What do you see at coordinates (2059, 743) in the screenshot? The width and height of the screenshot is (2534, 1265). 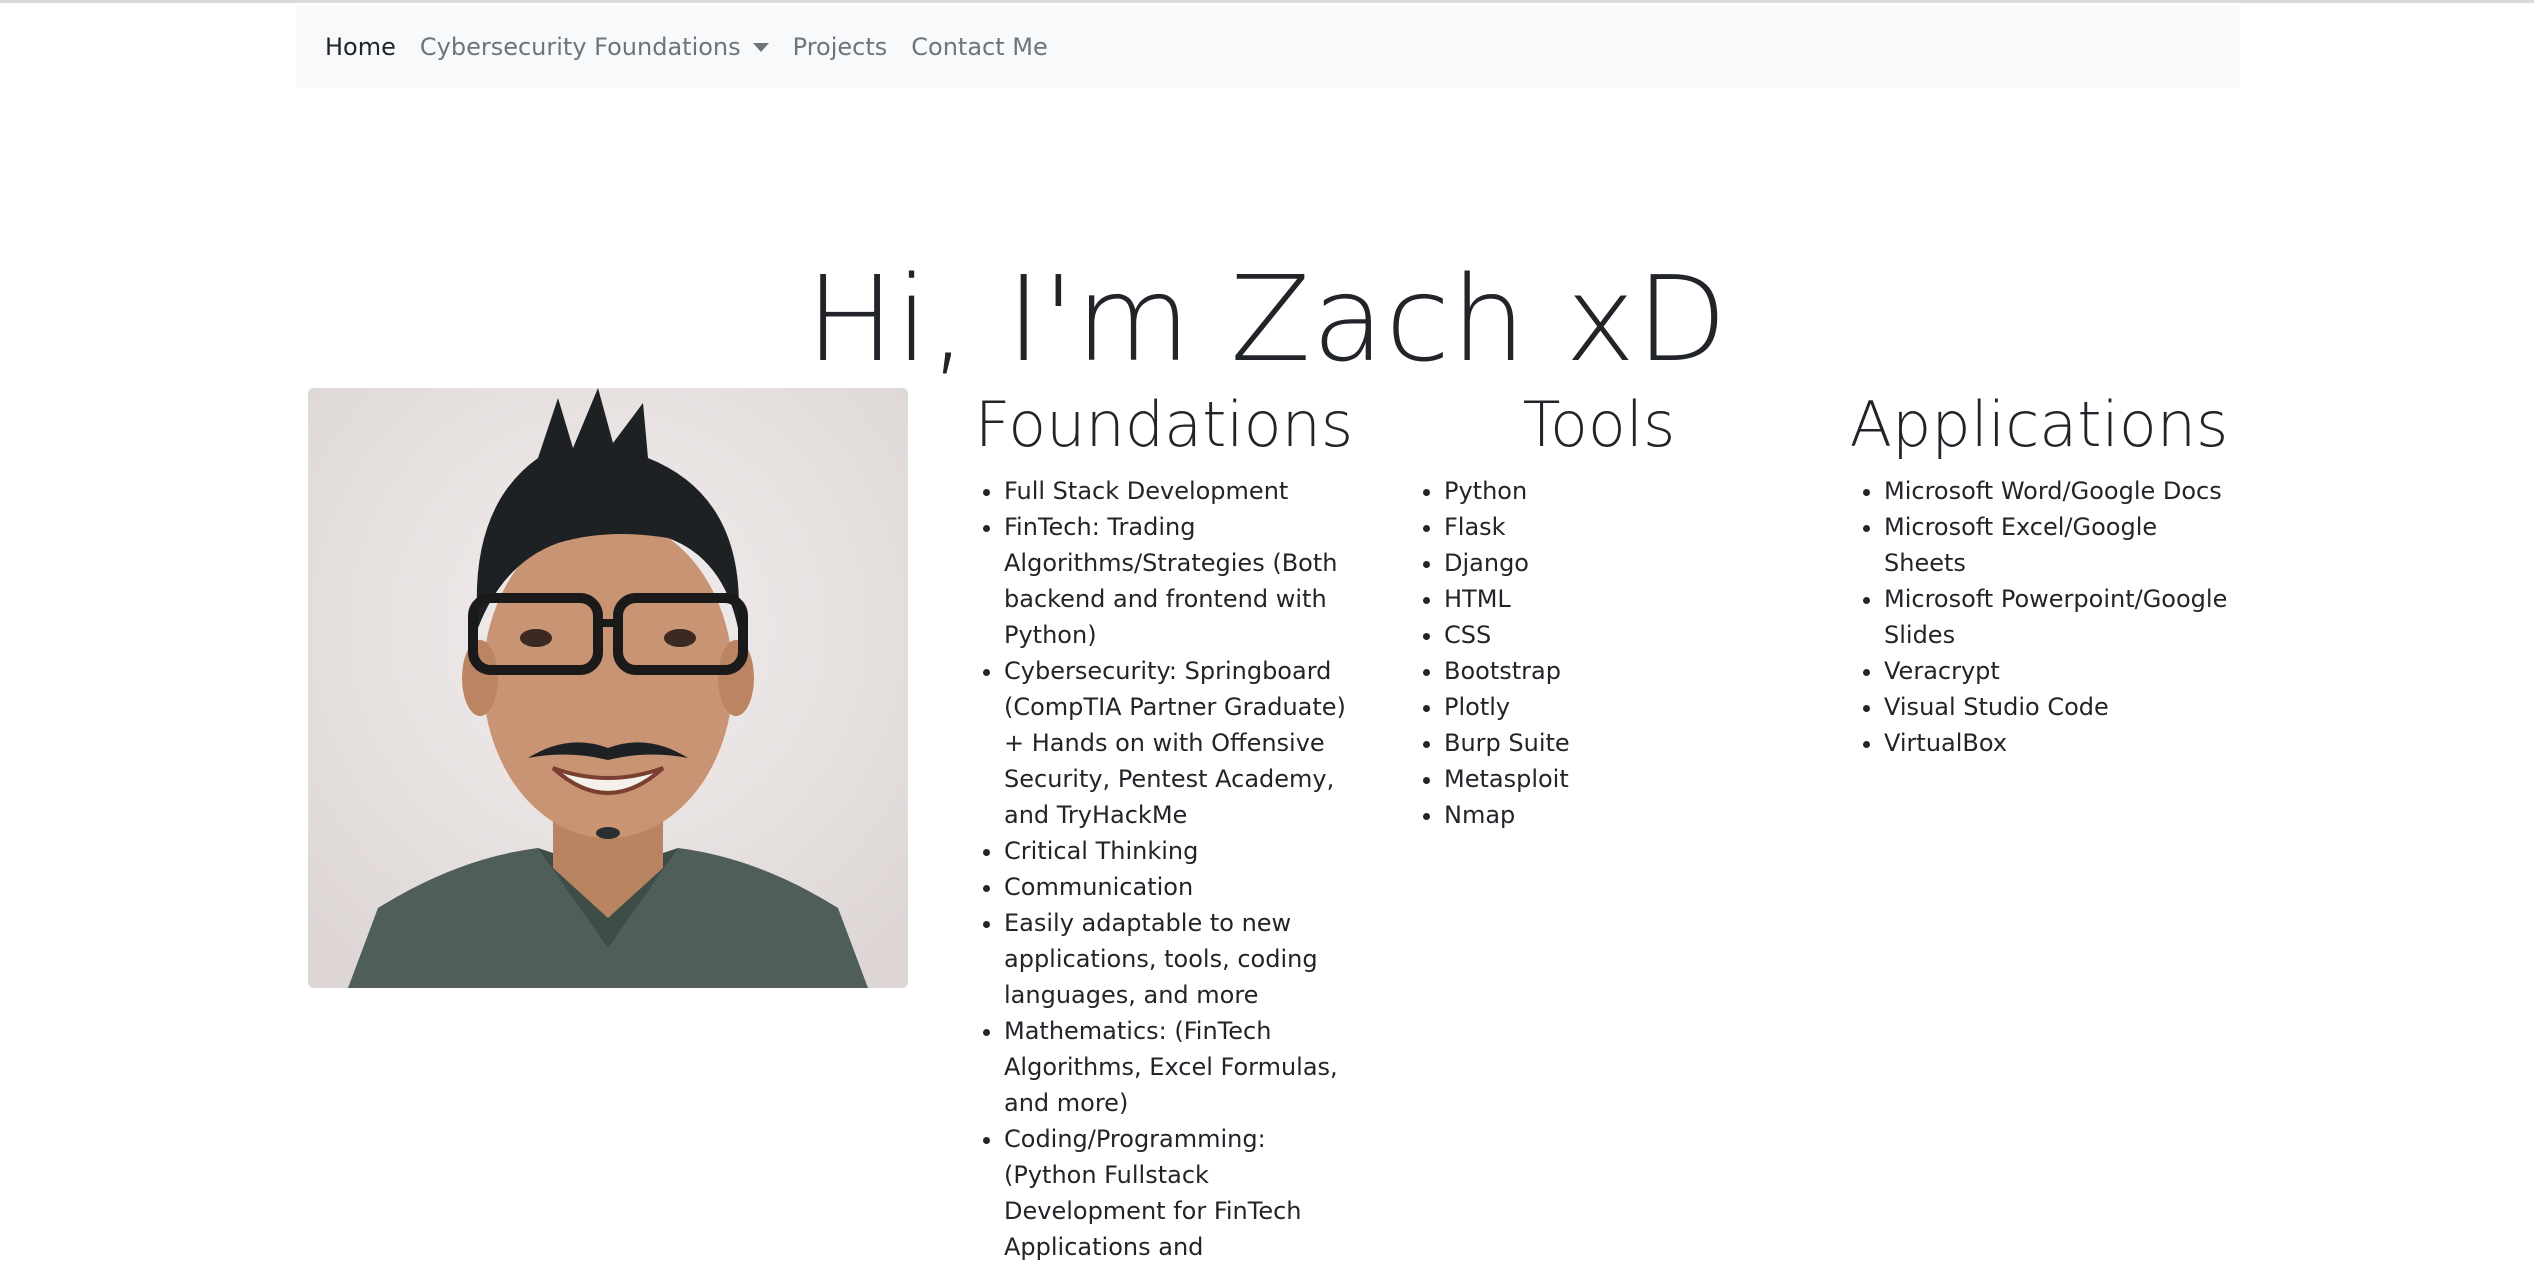 I see `list-item: VirtualBox` at bounding box center [2059, 743].